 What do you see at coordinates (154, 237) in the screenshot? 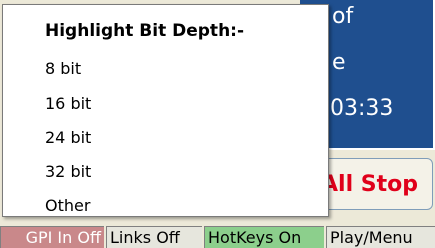
I see `status-links: Links Off` at bounding box center [154, 237].